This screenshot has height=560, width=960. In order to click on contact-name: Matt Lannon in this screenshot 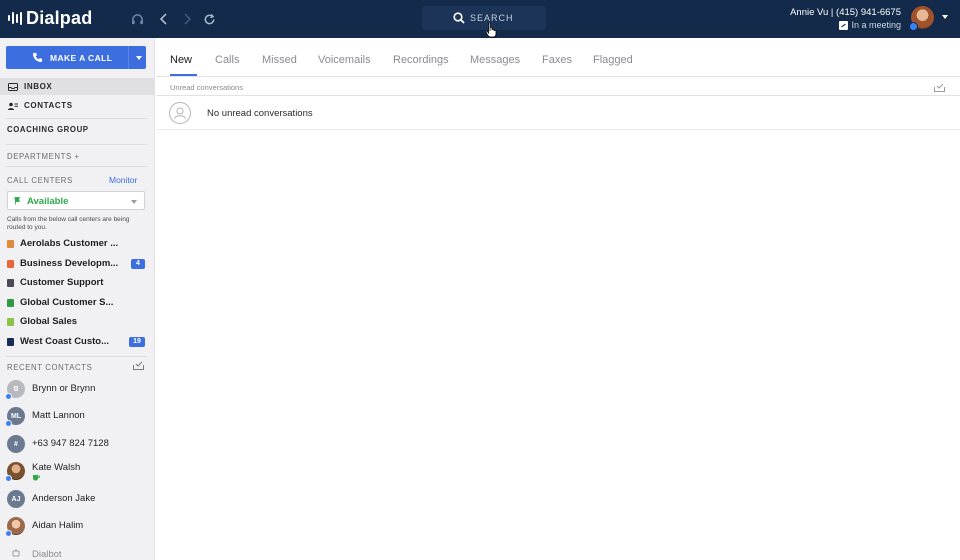, I will do `click(58, 415)`.